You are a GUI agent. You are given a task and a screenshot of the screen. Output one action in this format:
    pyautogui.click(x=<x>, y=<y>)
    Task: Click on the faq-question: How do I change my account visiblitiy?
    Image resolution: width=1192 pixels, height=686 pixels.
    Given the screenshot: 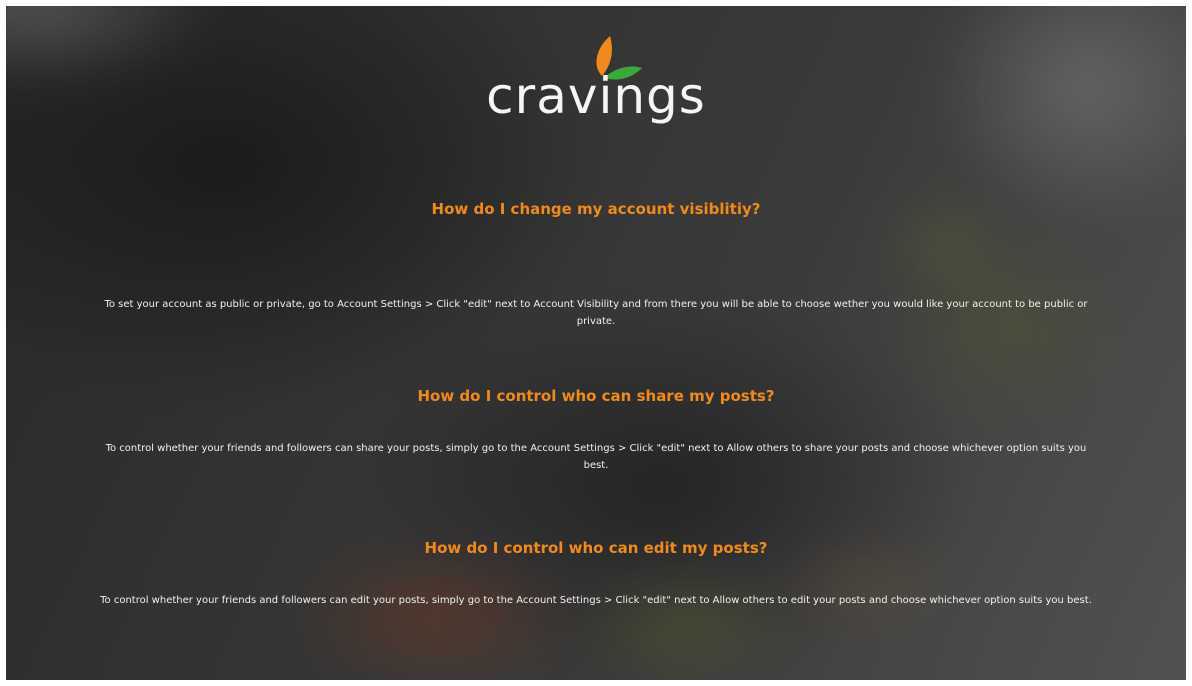 What is the action you would take?
    pyautogui.click(x=596, y=209)
    